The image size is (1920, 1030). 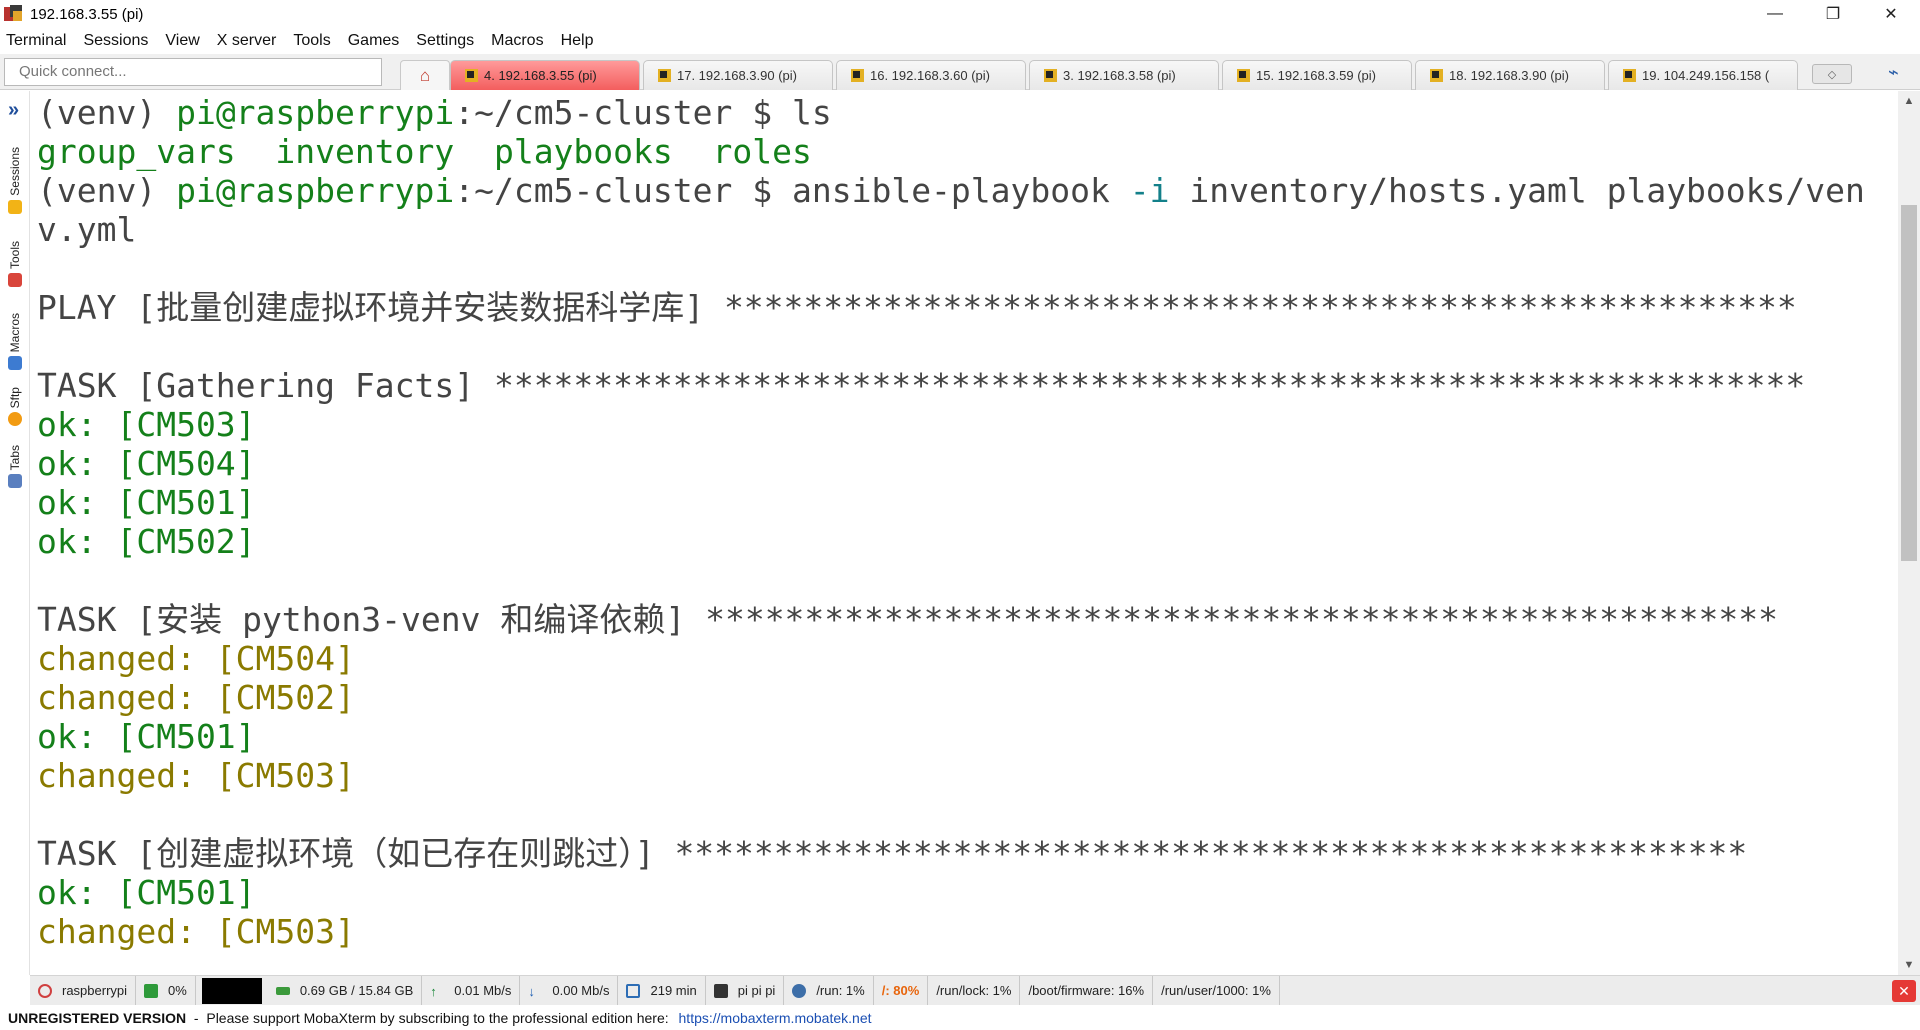 I want to click on minimize-button: —, so click(x=1775, y=14).